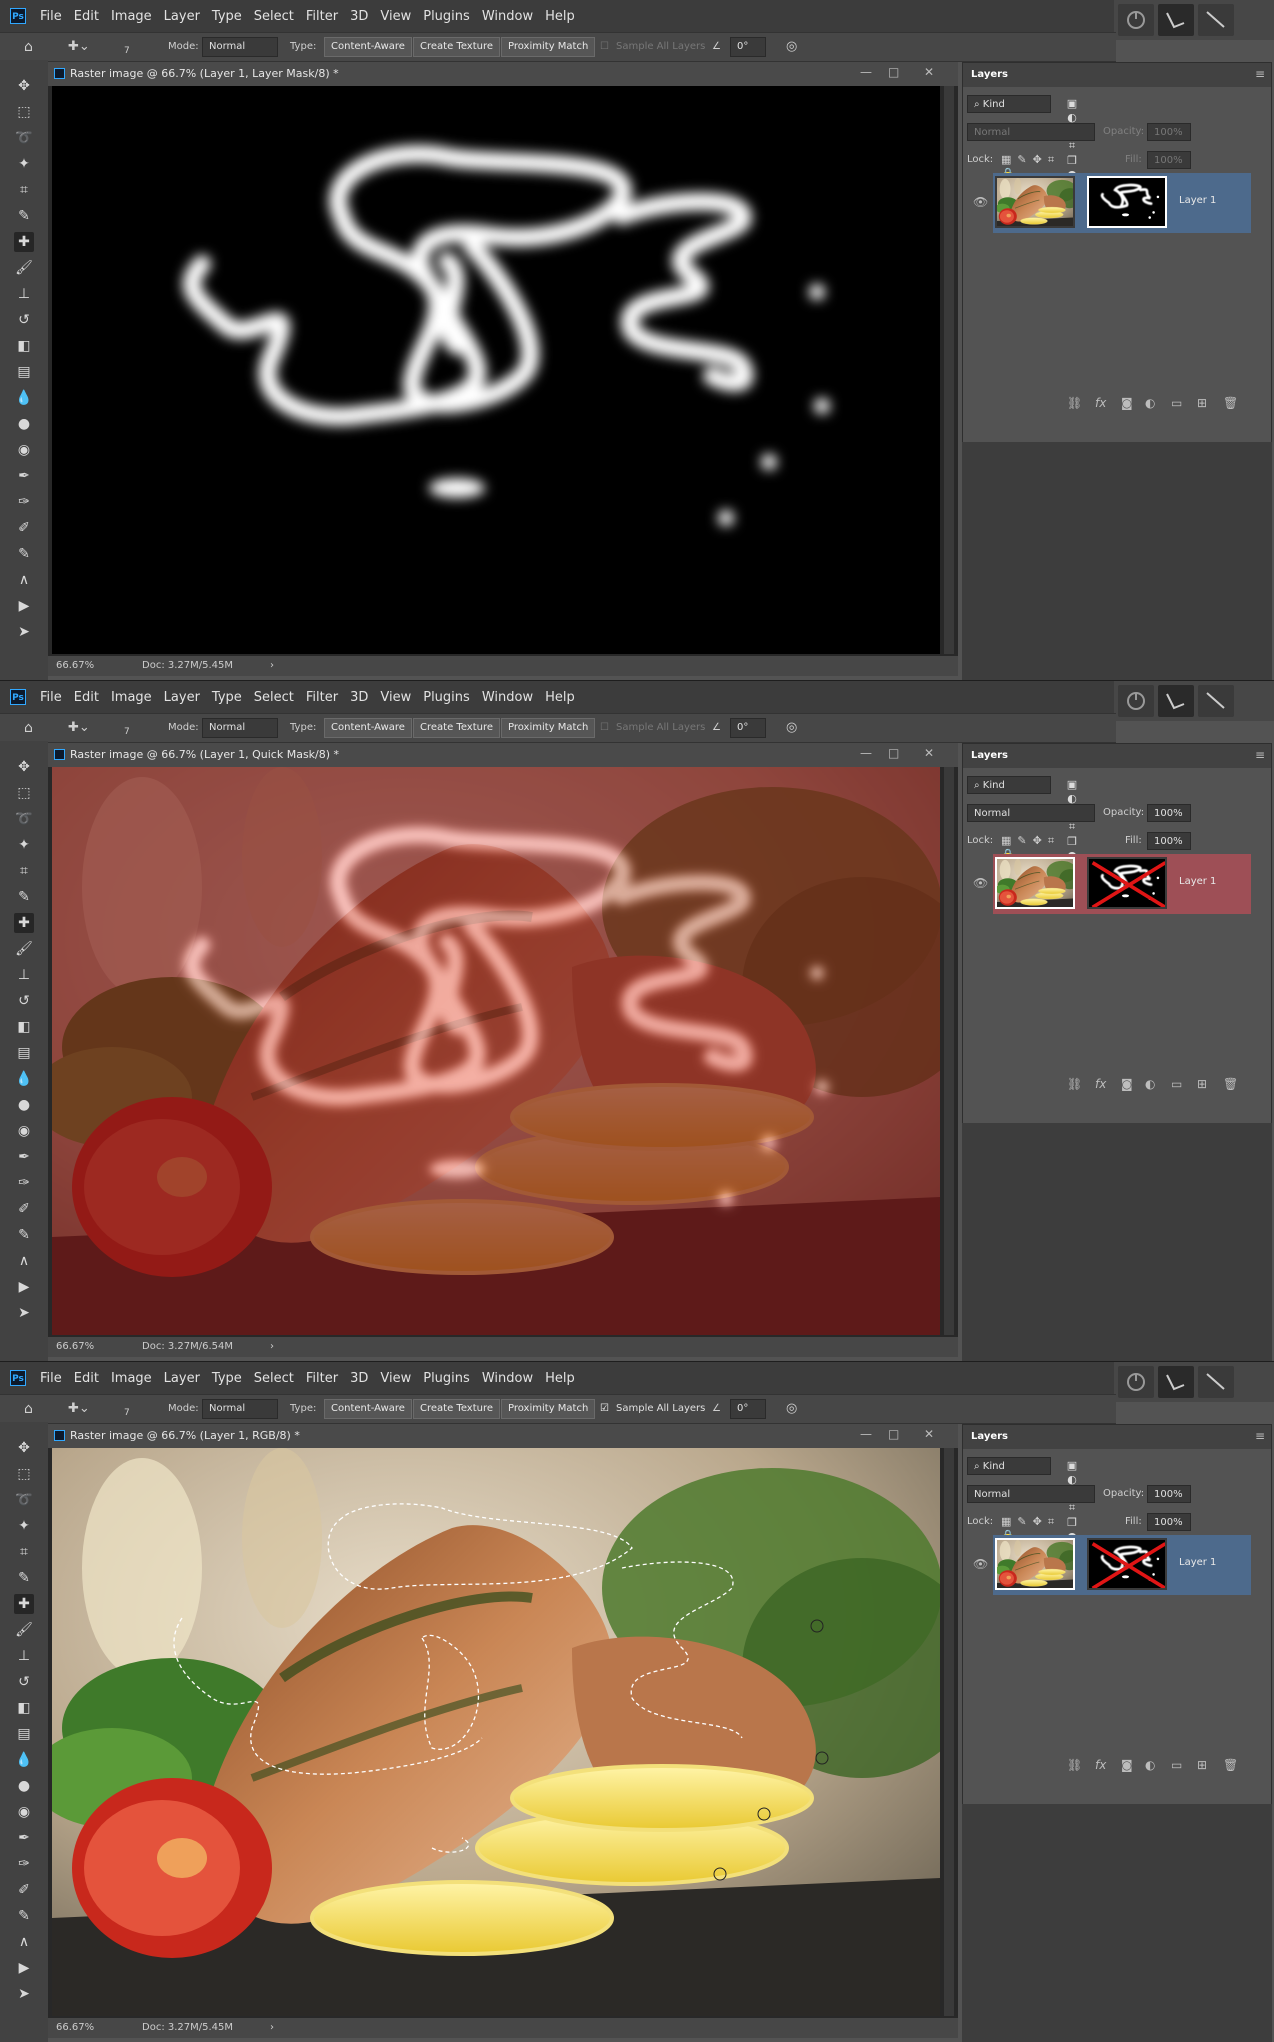  Describe the element at coordinates (1150, 403) in the screenshot. I see `adjustment-layer-icon: ◐` at that location.